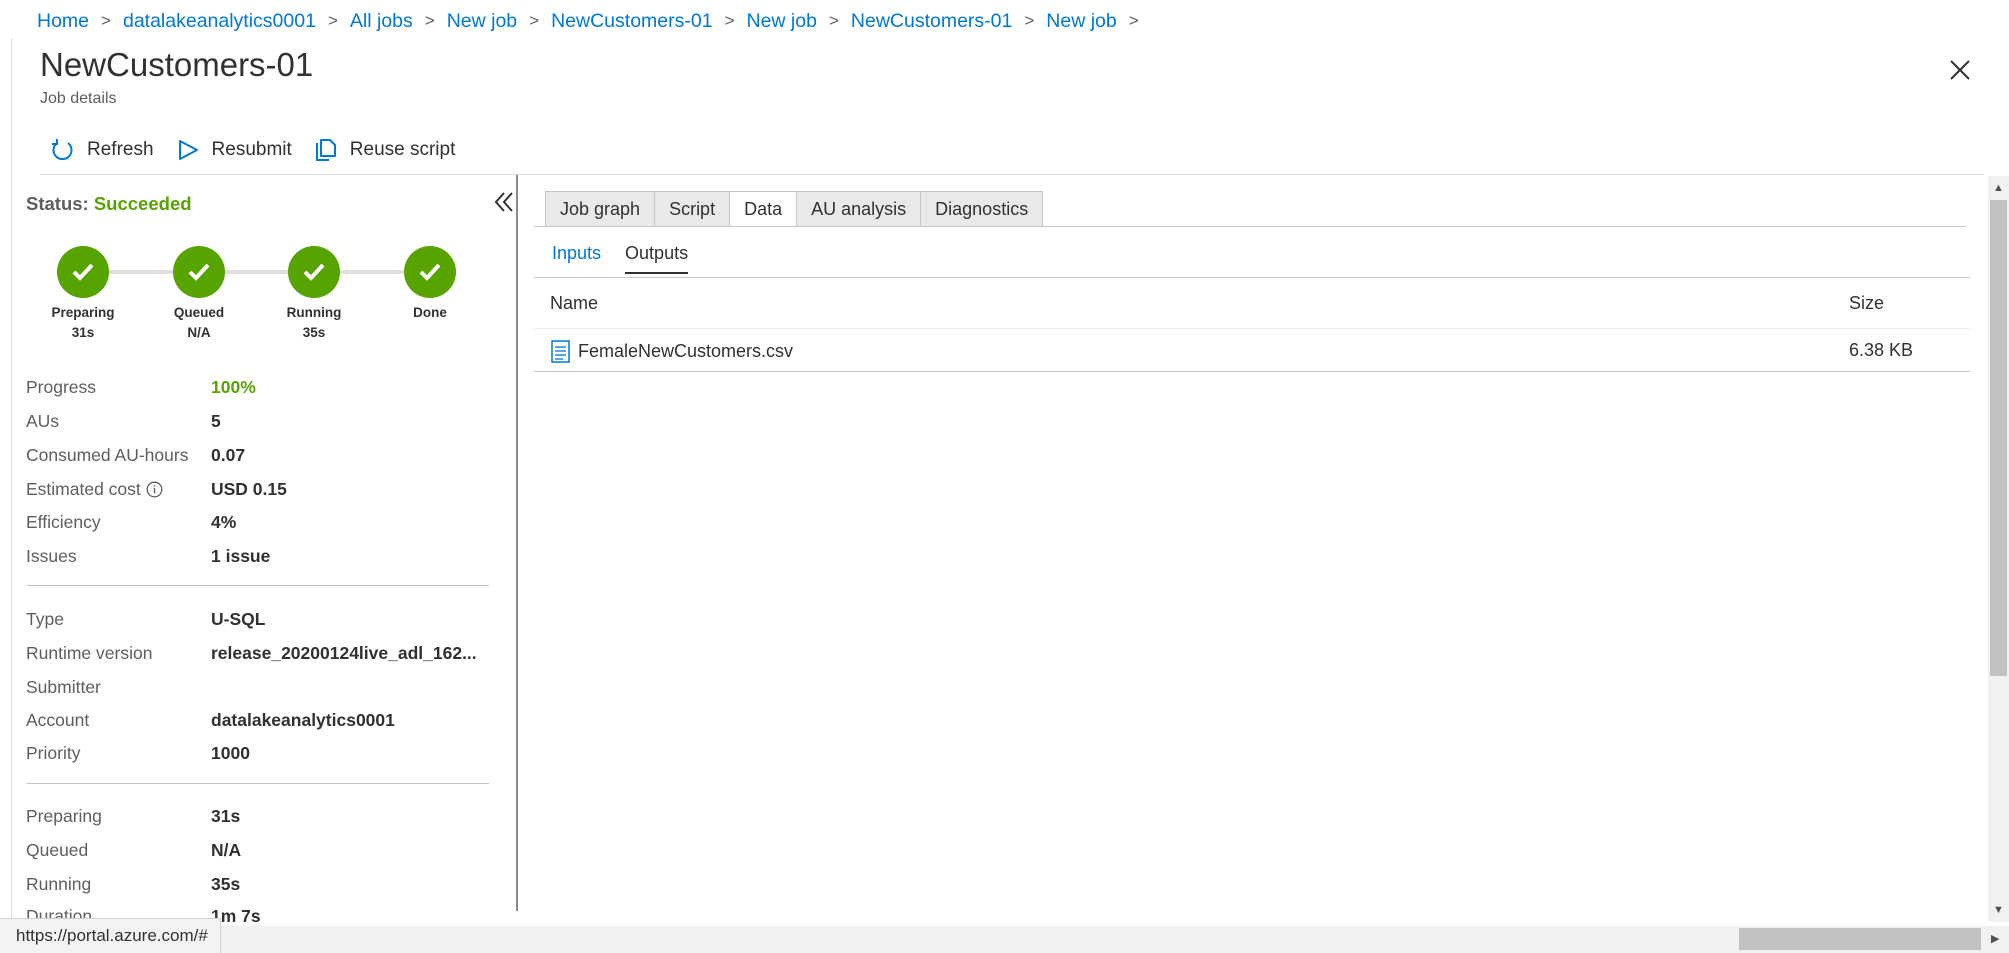 This screenshot has width=2009, height=953. What do you see at coordinates (238, 619) in the screenshot?
I see `type-value: U-SQL` at bounding box center [238, 619].